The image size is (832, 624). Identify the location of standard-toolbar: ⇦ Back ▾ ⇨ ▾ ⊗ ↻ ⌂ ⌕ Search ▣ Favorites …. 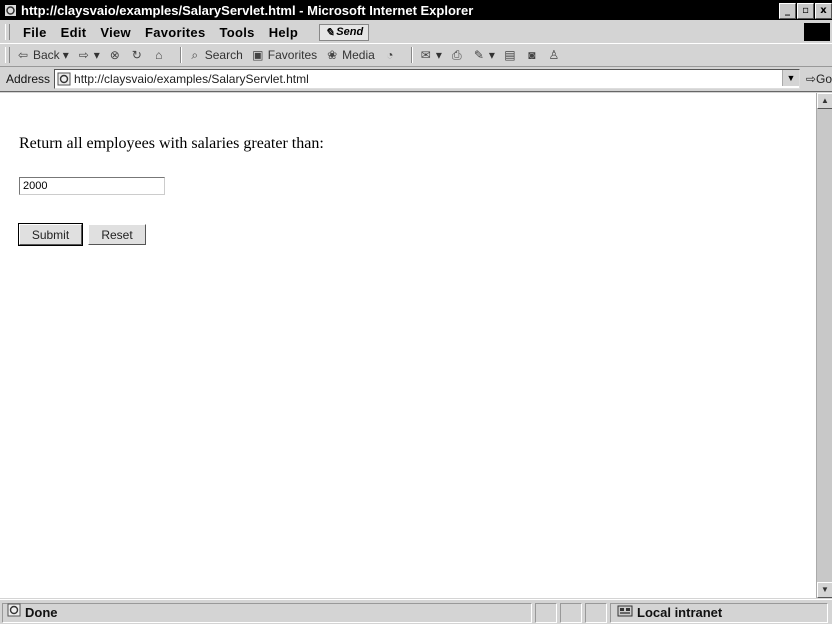
(416, 55).